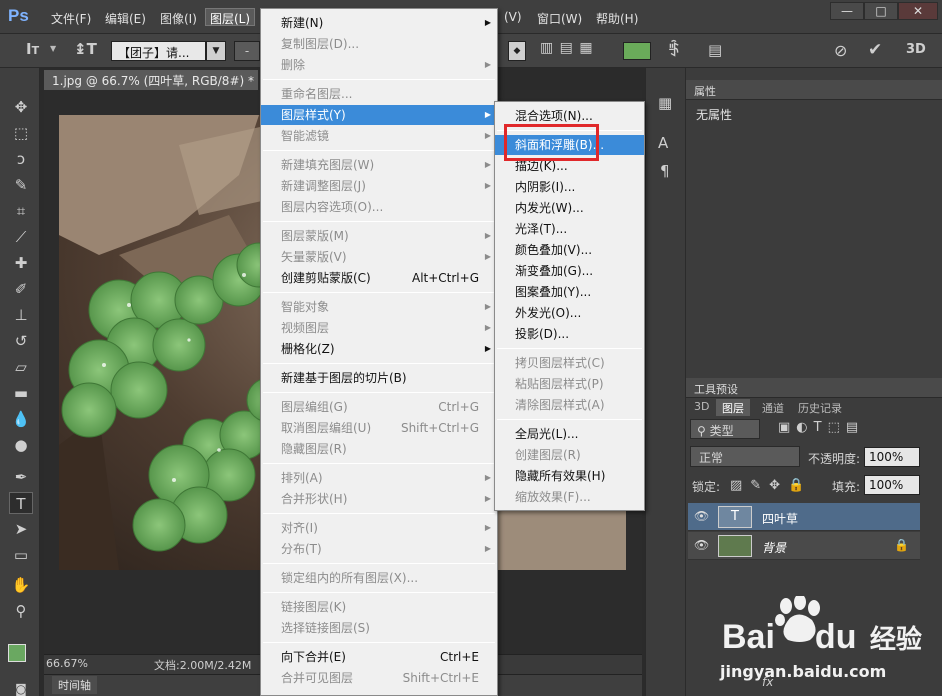 Image resolution: width=942 pixels, height=696 pixels. I want to click on layer-menu-item-34: 链接图层(K), so click(379, 607).